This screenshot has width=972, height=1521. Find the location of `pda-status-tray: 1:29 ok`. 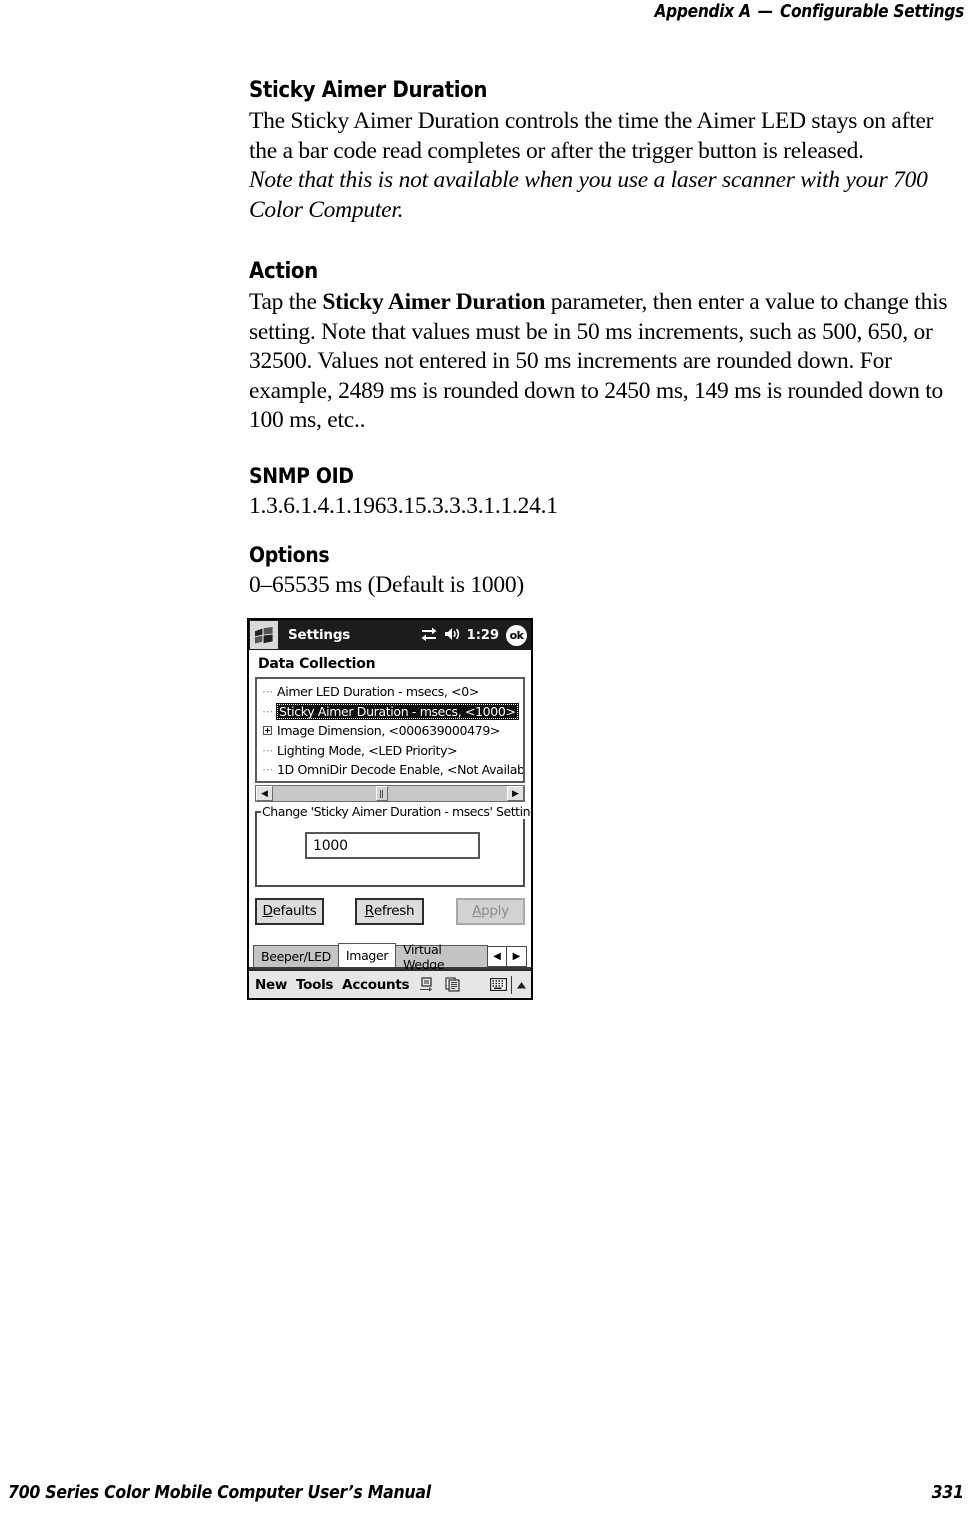

pda-status-tray: 1:29 ok is located at coordinates (474, 635).